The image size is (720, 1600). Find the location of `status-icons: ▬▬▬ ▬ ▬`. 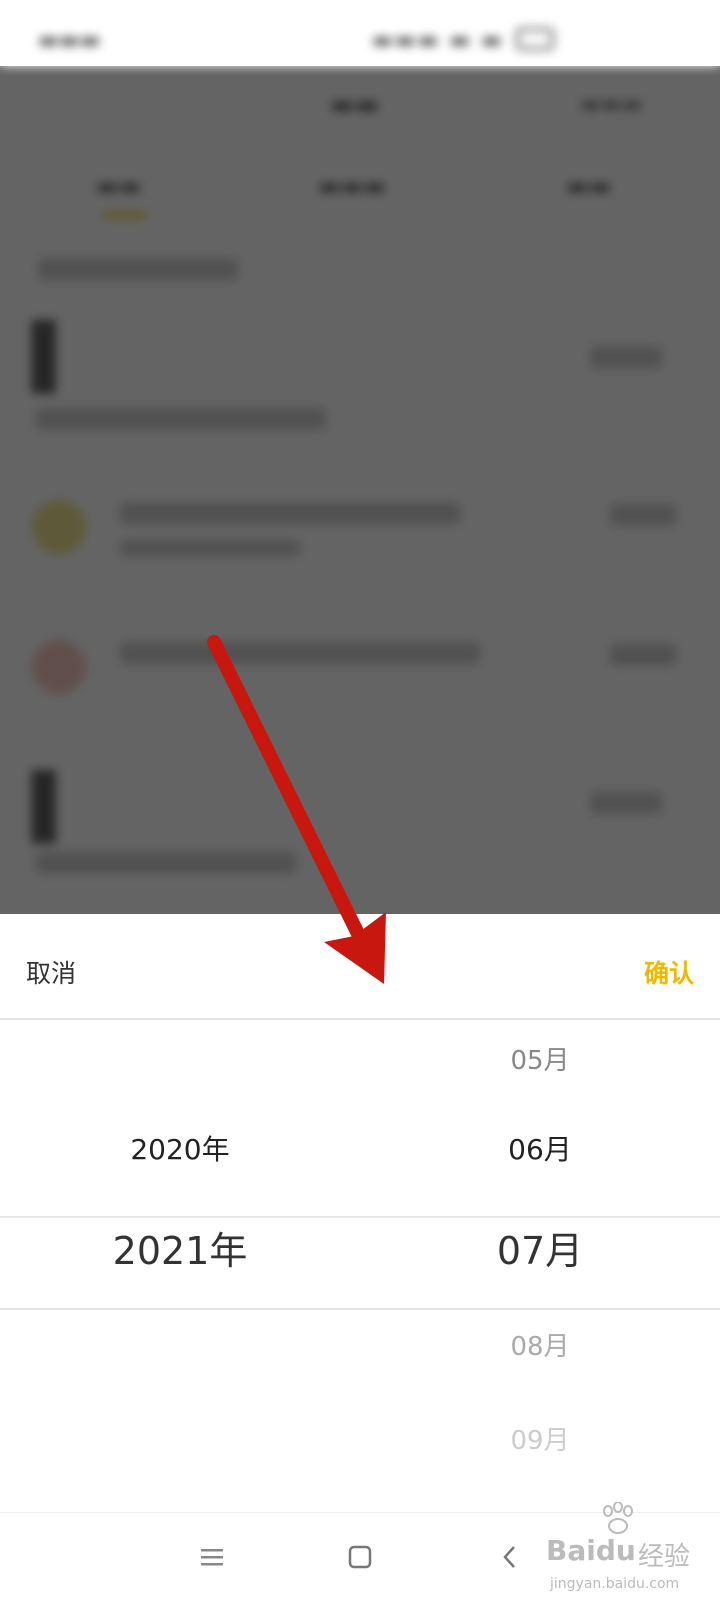

status-icons: ▬▬▬ ▬ ▬ is located at coordinates (438, 40).